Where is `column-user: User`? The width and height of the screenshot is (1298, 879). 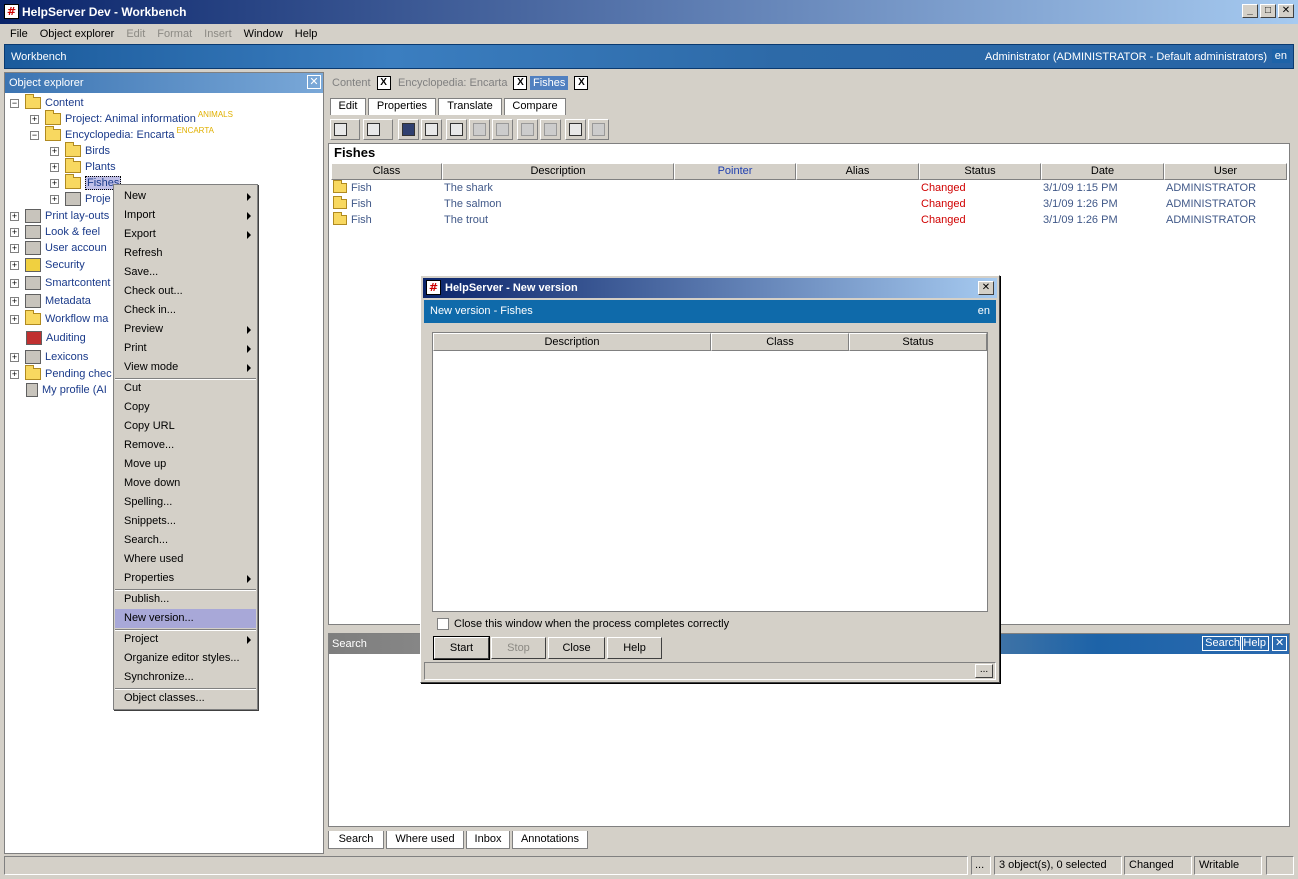 column-user: User is located at coordinates (1225, 171).